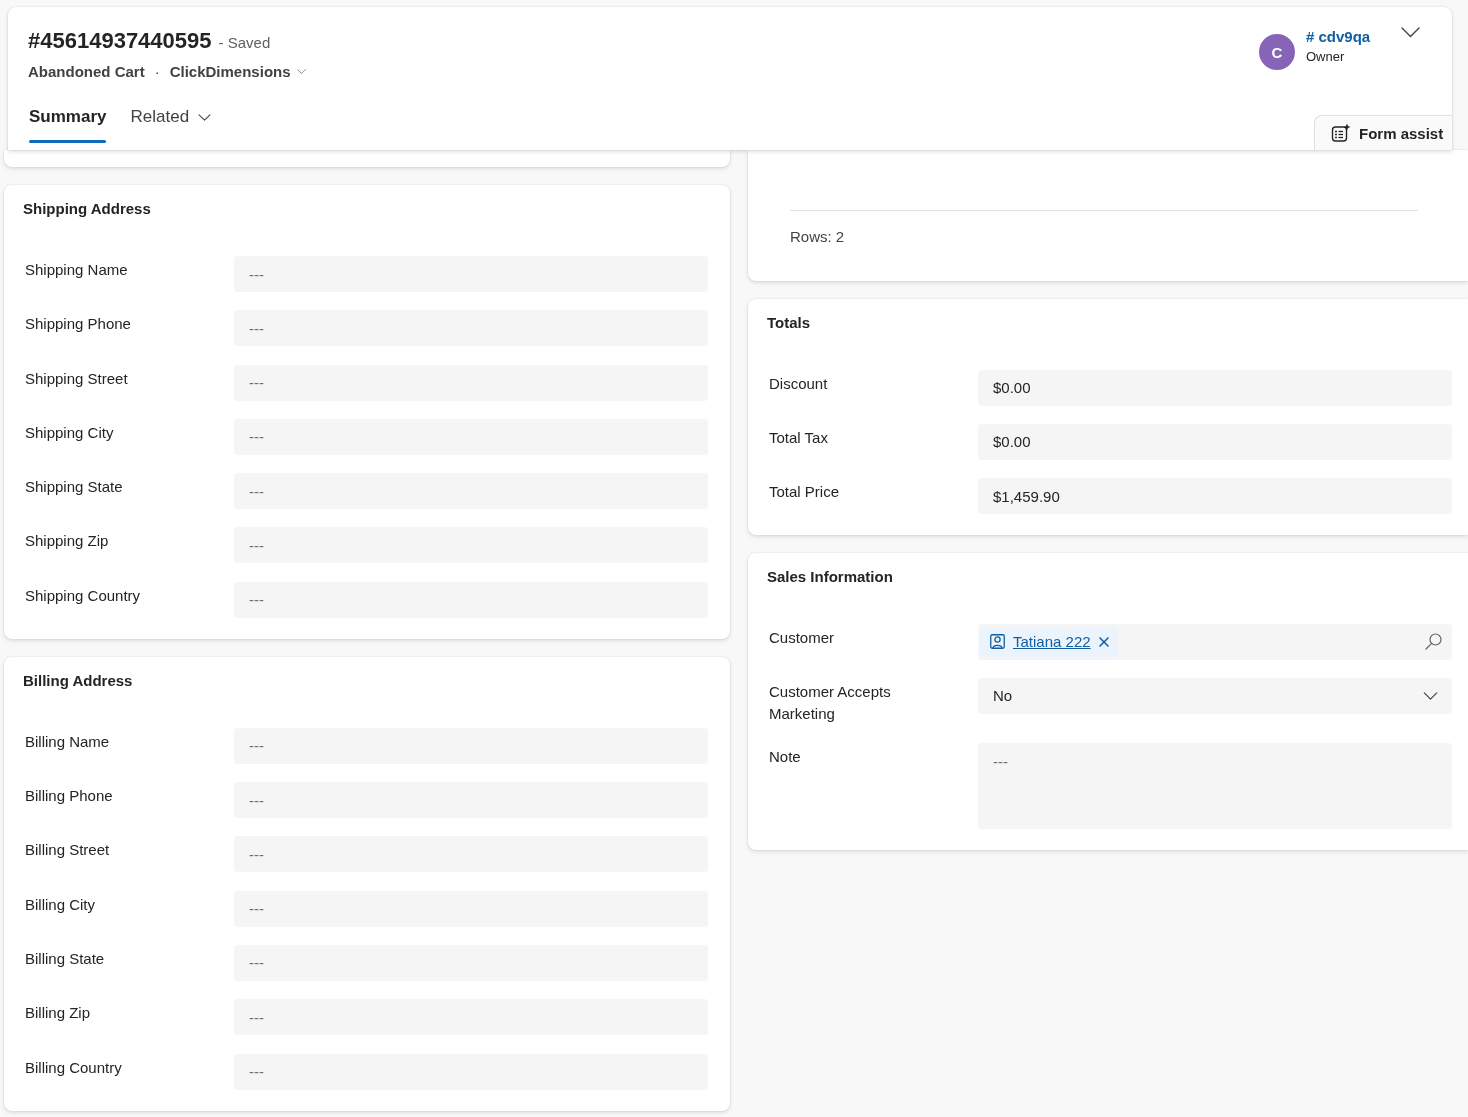  Describe the element at coordinates (1103, 641) in the screenshot. I see `close-icon` at that location.